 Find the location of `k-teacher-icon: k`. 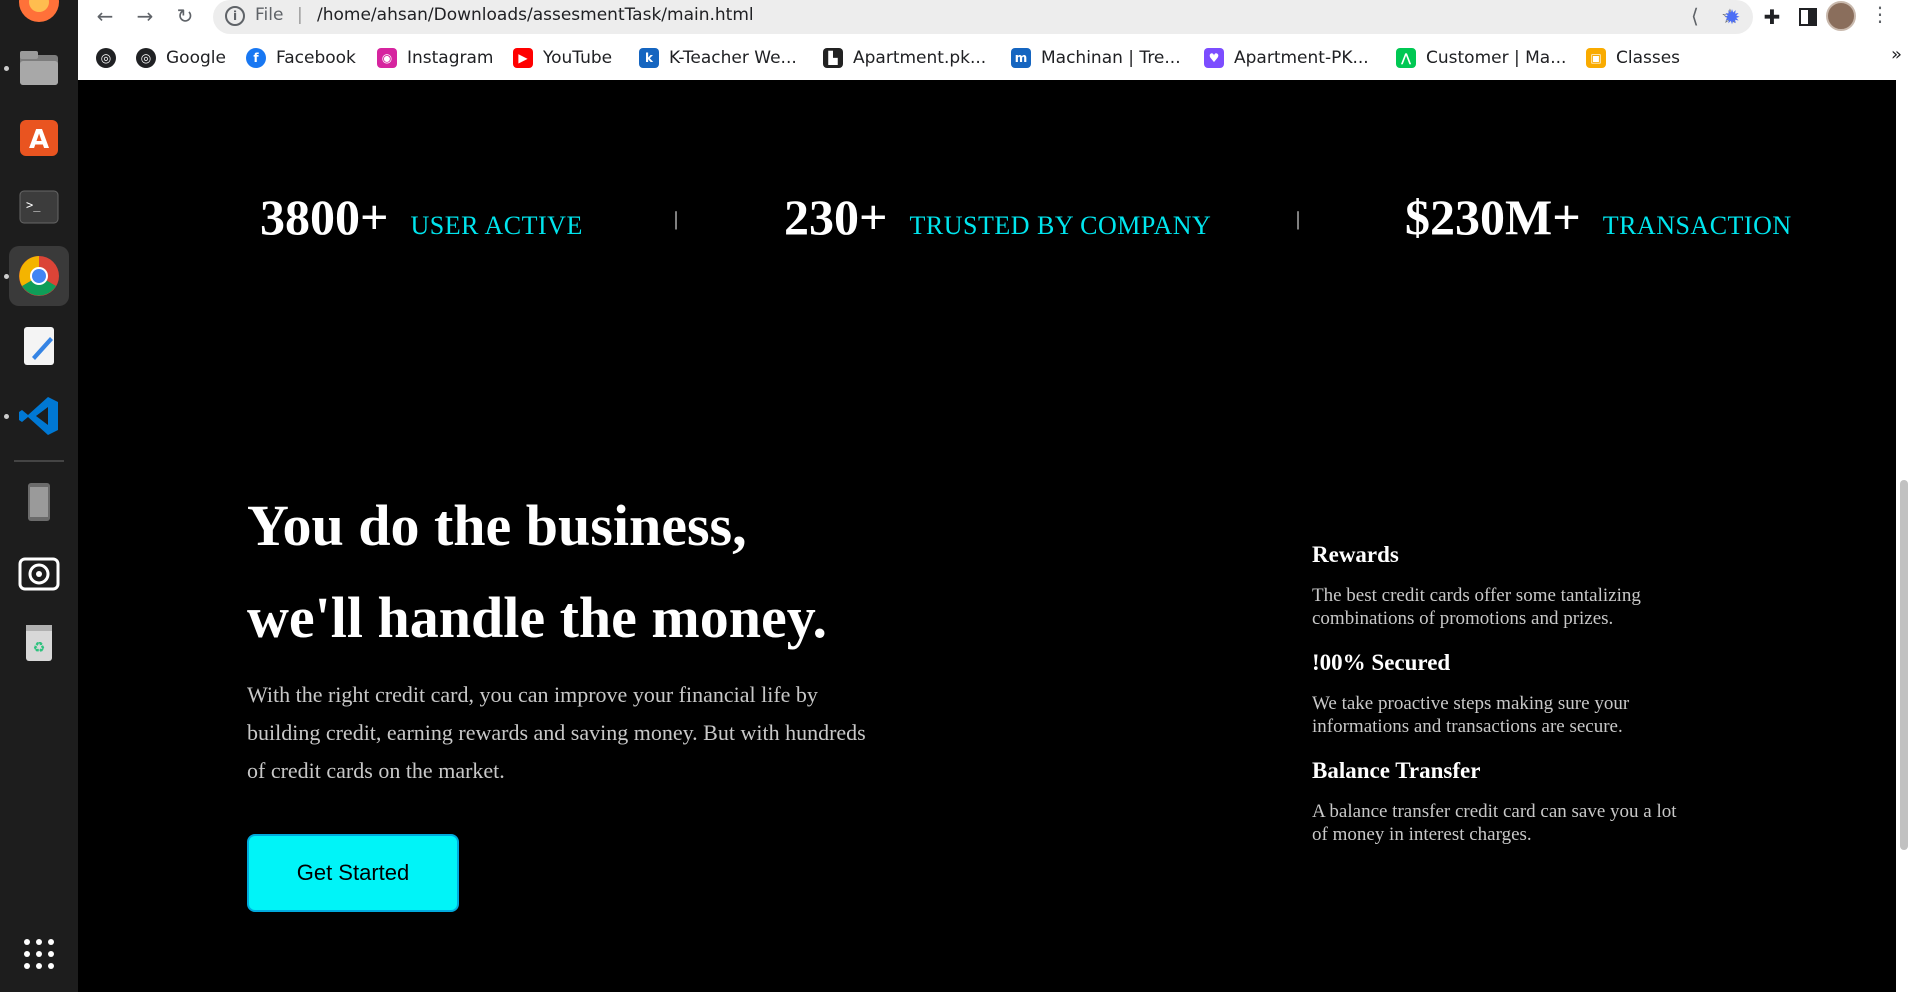

k-teacher-icon: k is located at coordinates (649, 58).